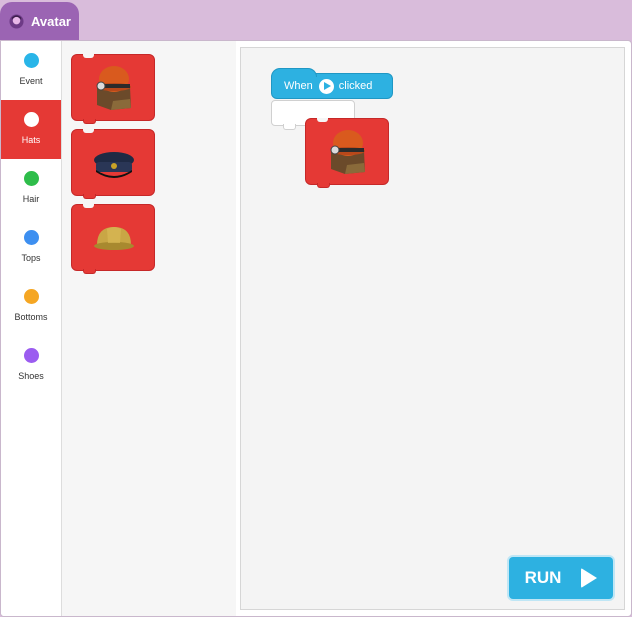 This screenshot has width=632, height=617. I want to click on hats-dot-icon, so click(31, 119).